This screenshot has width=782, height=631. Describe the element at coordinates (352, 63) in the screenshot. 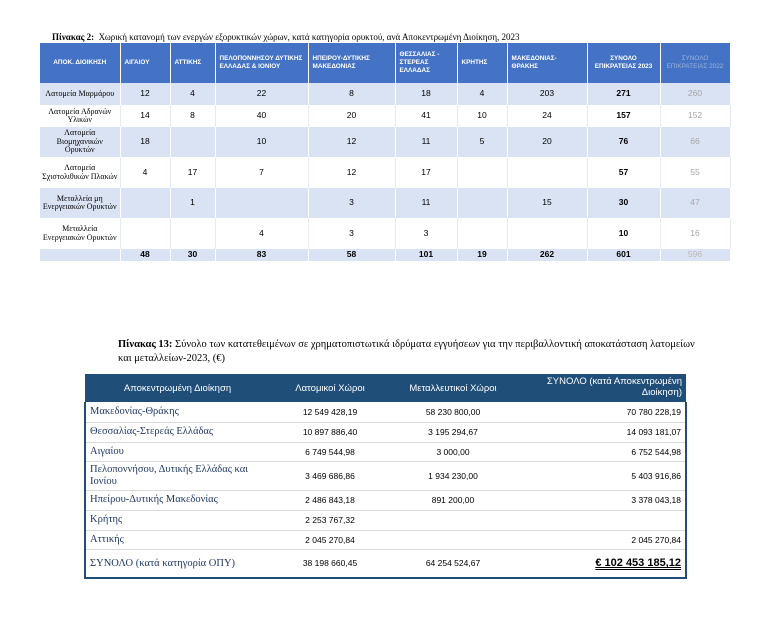

I see `table2-header: ΗΠΕΙΡΟΥ-ΔΥΤΙΚΗΣ ΜΑΚΕΔΟΝΙΑΣ` at that location.